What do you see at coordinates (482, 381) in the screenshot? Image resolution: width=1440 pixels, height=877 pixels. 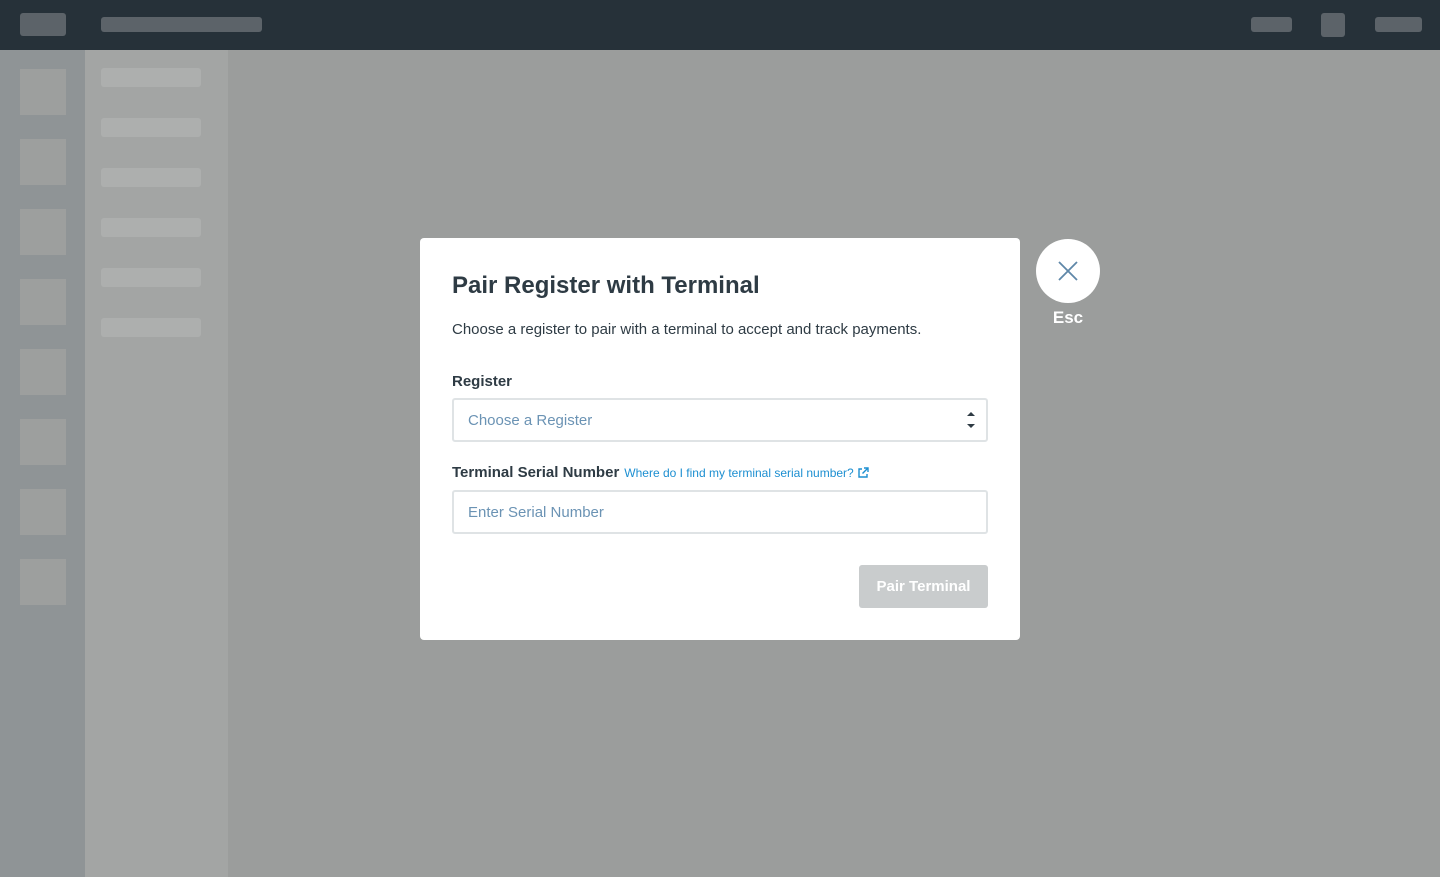 I see `register-label: Register` at bounding box center [482, 381].